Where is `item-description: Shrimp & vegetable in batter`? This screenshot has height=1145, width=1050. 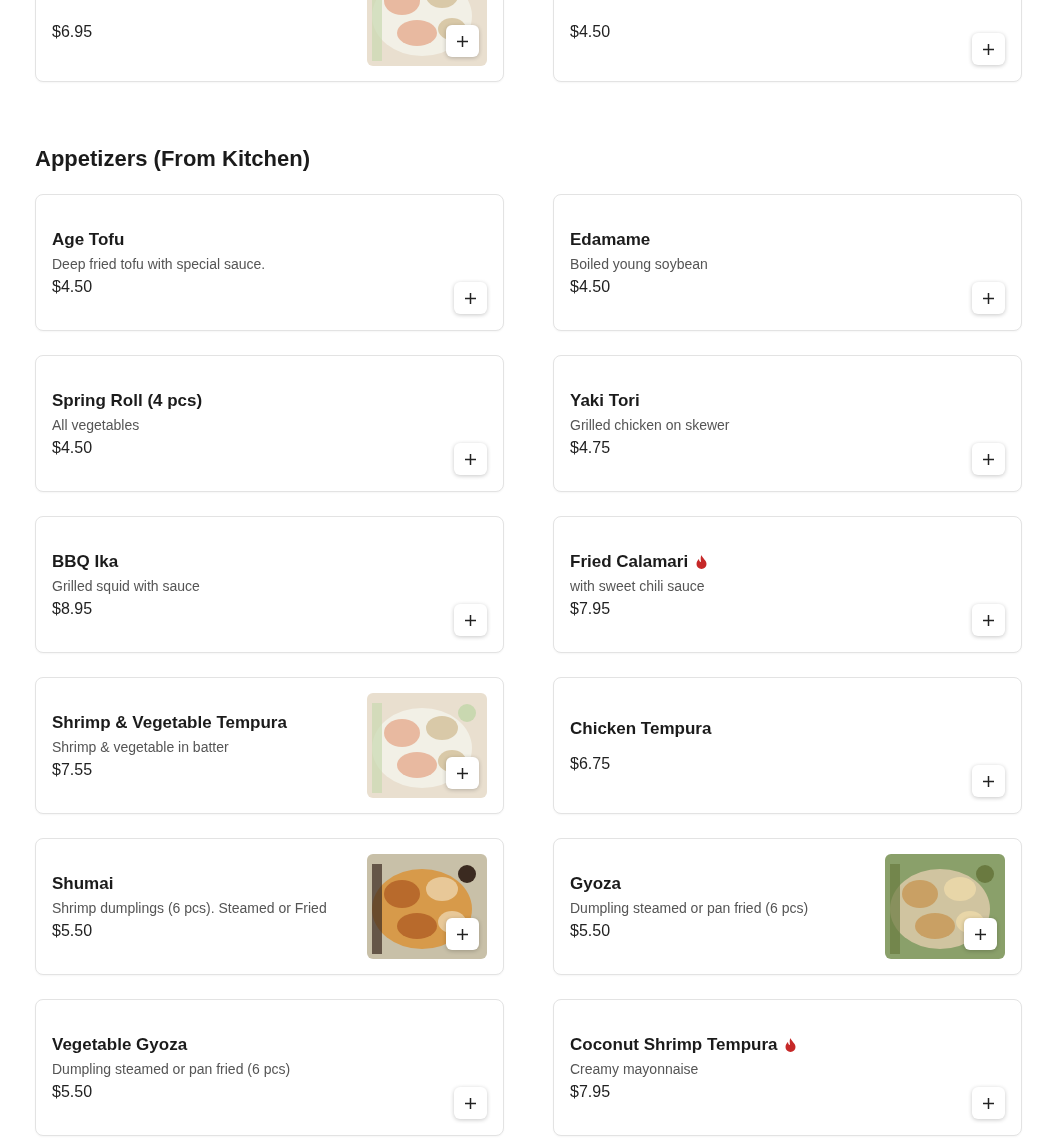
item-description: Shrimp & vegetable in batter is located at coordinates (141, 746).